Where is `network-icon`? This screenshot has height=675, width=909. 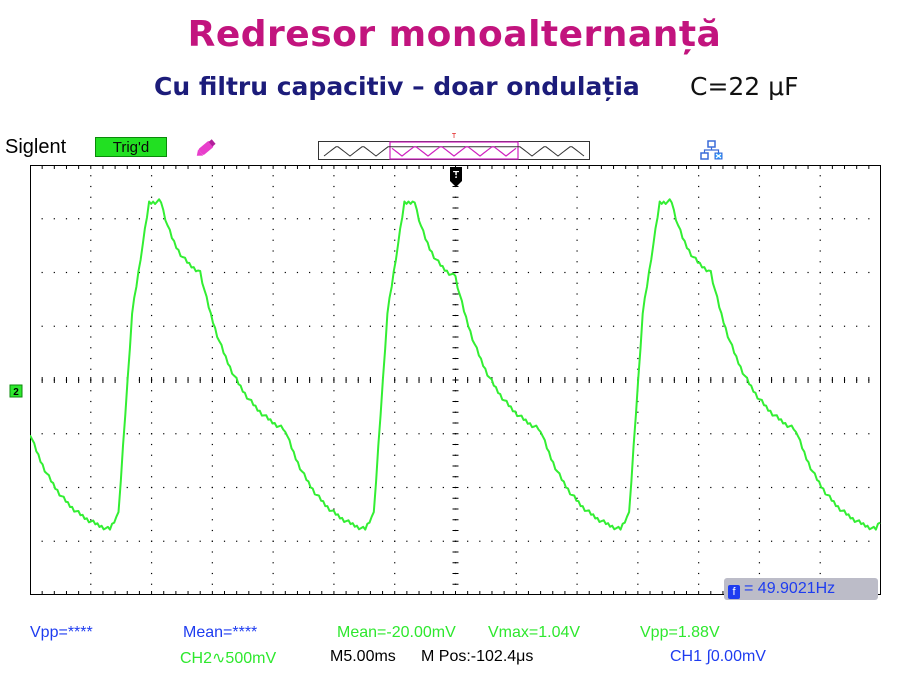 network-icon is located at coordinates (711, 150).